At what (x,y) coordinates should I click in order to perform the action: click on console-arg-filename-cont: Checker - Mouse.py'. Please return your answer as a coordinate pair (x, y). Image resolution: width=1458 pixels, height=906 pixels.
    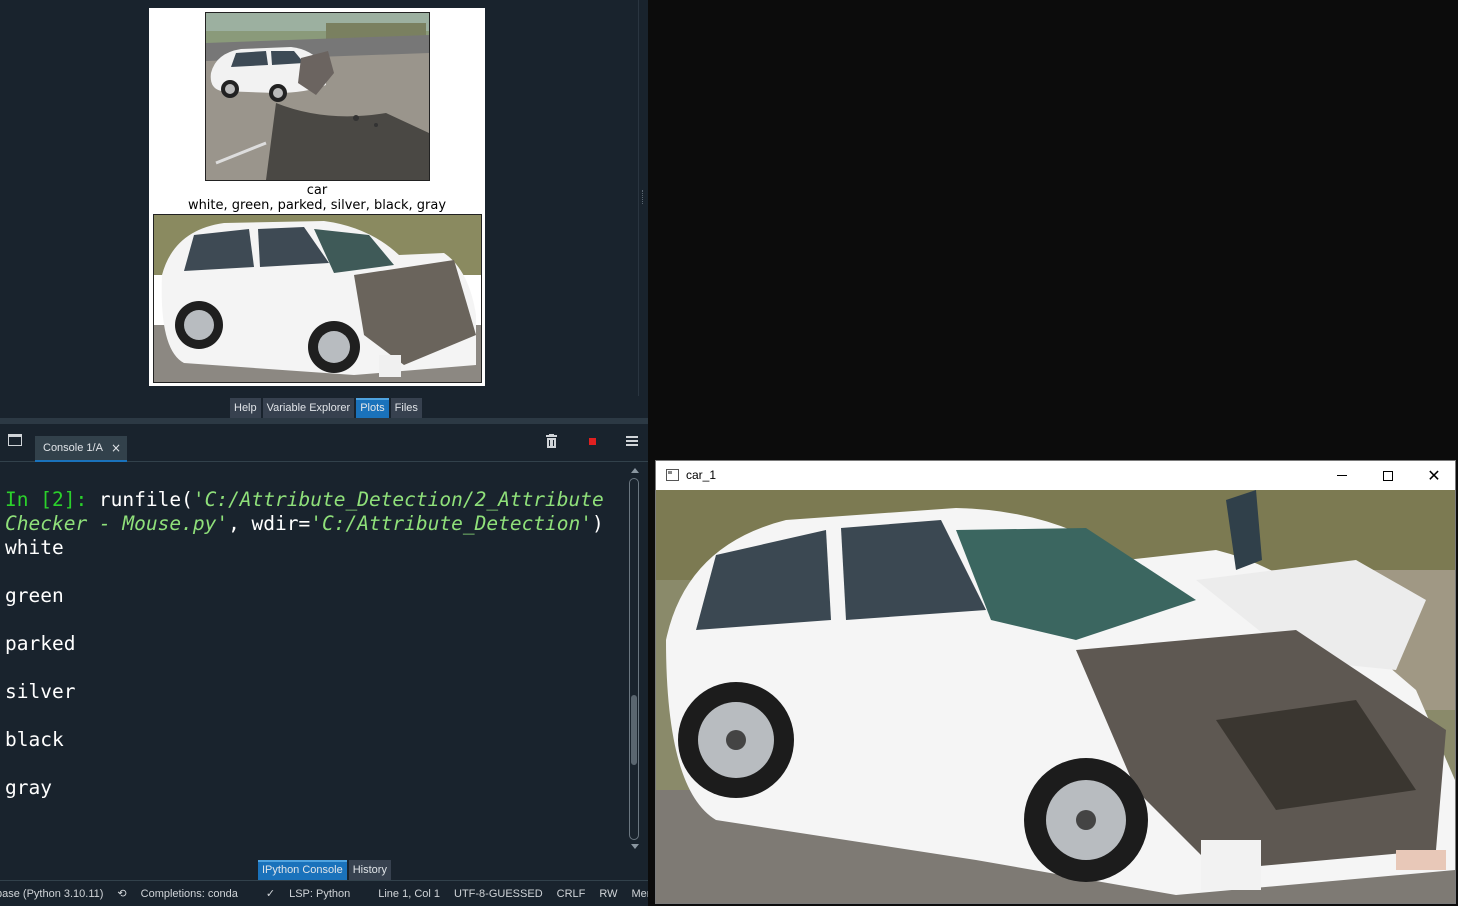
    Looking at the image, I should click on (117, 523).